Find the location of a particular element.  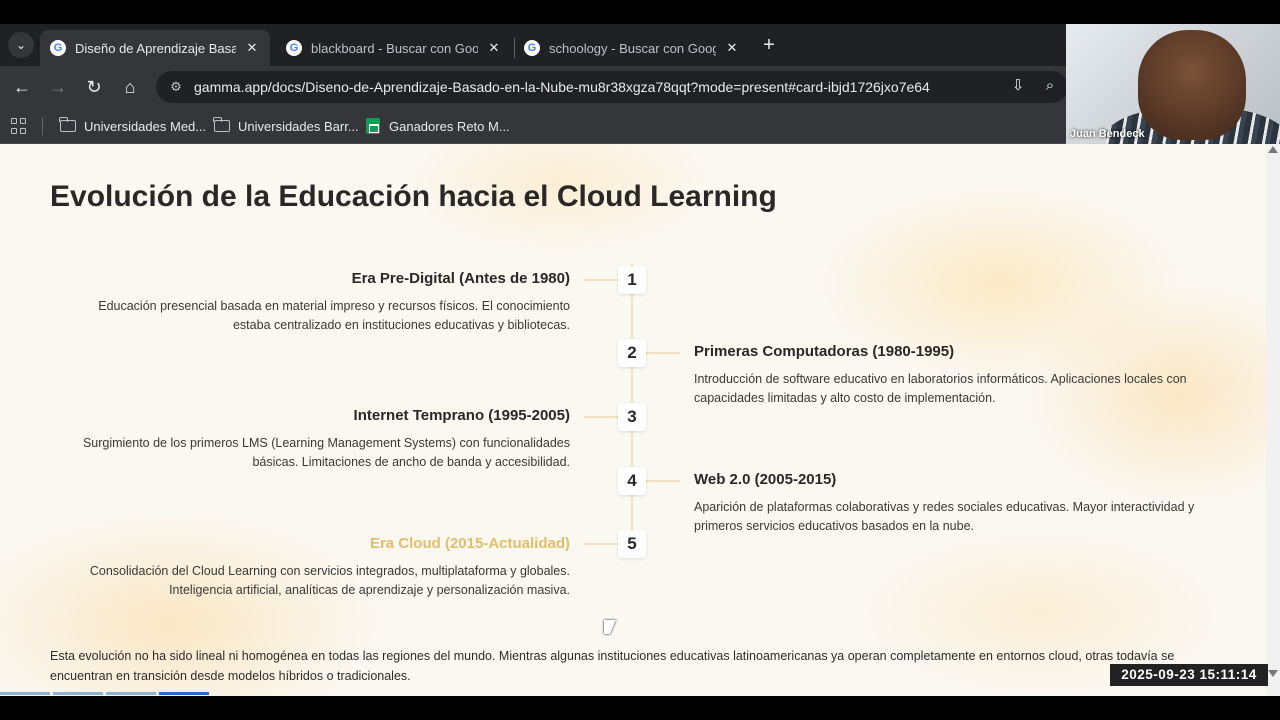

new-tab-icon: + is located at coordinates (769, 45).